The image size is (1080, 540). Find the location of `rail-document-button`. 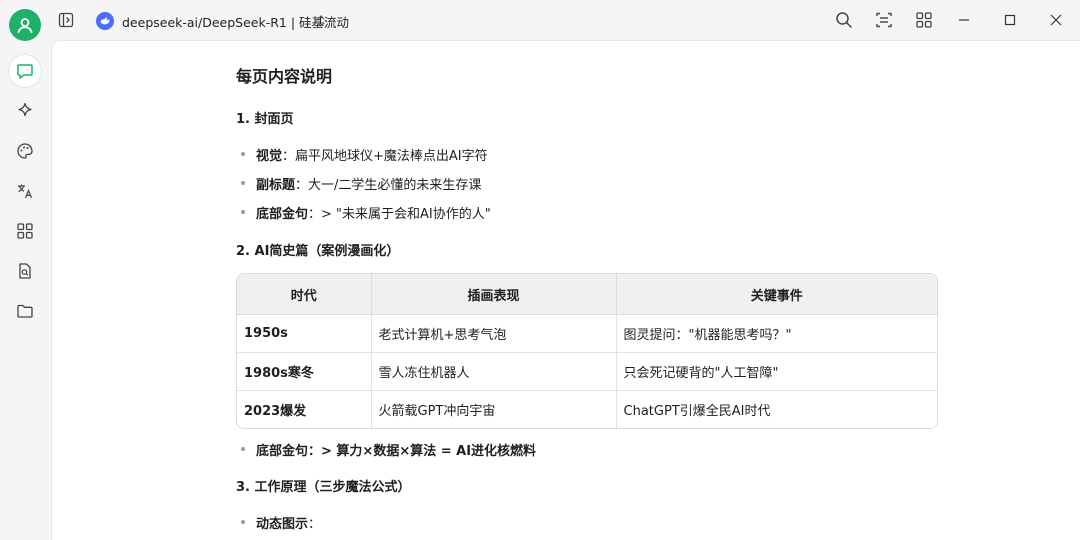

rail-document-button is located at coordinates (25, 271).